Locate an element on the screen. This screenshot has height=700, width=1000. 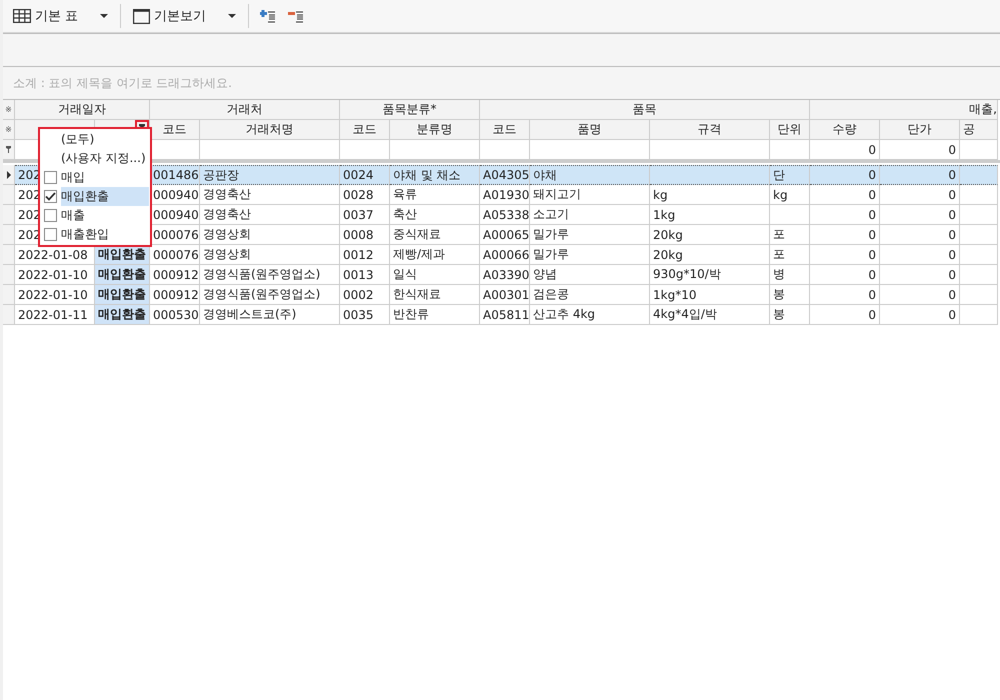
table-cell: 1kg is located at coordinates (710, 215).